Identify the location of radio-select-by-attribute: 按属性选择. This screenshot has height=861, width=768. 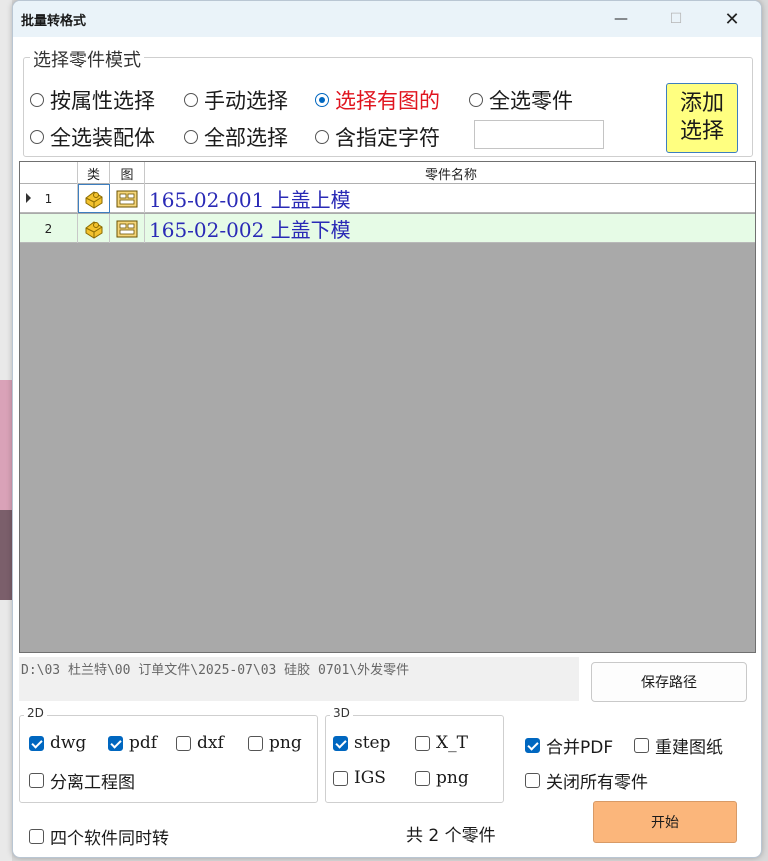
(92, 100).